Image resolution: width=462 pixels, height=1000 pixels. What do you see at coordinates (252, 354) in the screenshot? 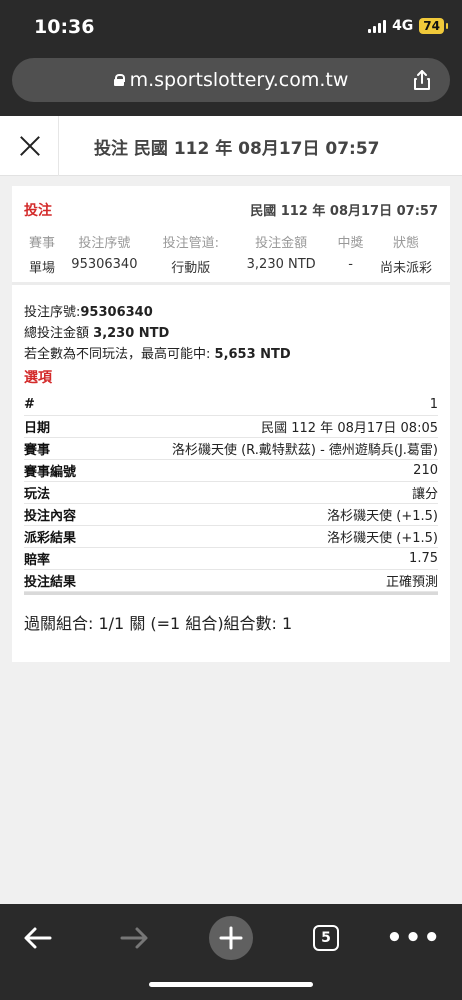
I see `max-value: 5,653 NTD` at bounding box center [252, 354].